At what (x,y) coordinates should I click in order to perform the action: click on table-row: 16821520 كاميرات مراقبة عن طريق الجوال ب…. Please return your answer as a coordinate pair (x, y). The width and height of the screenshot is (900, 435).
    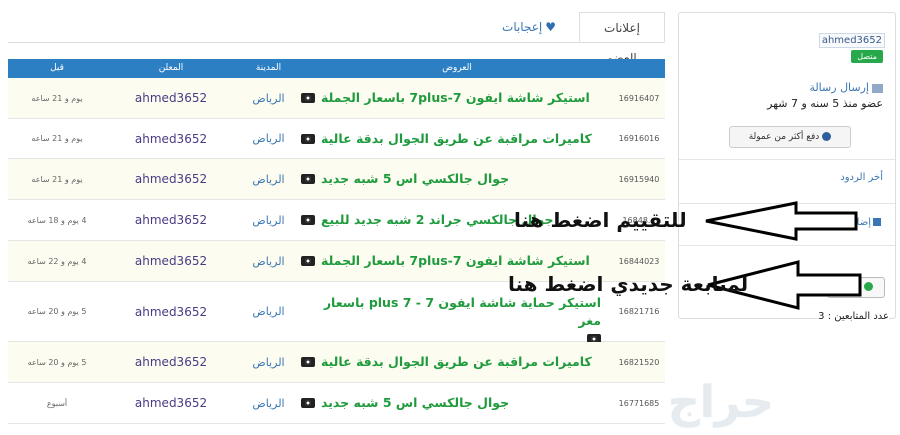
    Looking at the image, I should click on (336, 362).